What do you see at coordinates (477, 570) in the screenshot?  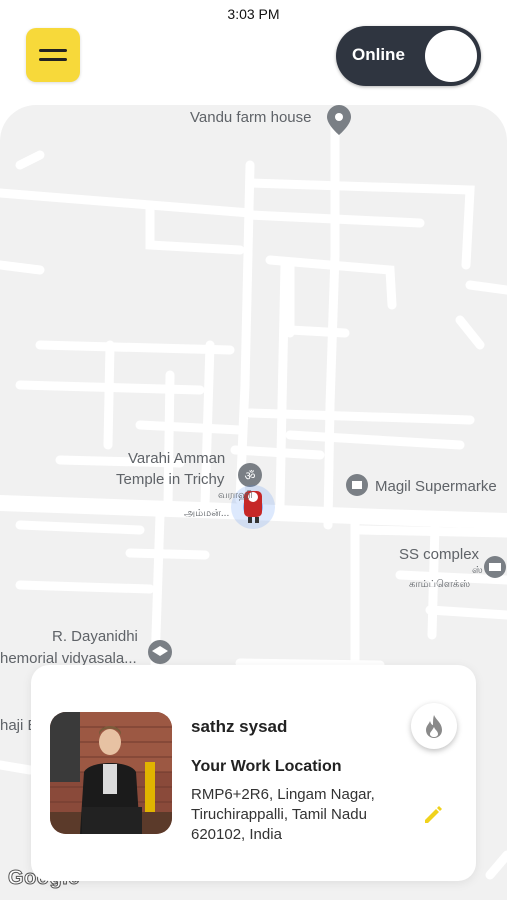 I see `map-label-ss-tamil-1: ஸ்` at bounding box center [477, 570].